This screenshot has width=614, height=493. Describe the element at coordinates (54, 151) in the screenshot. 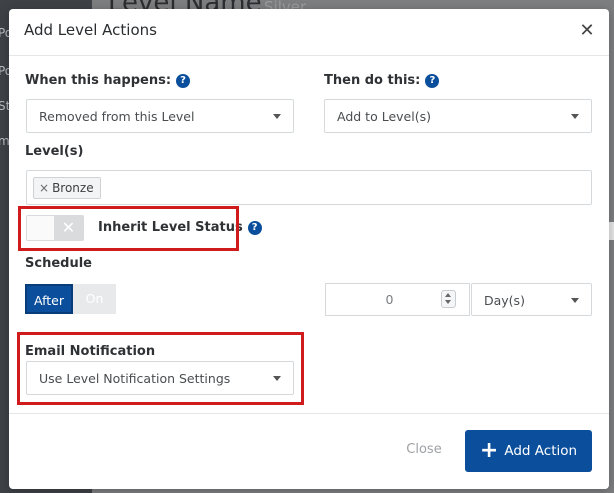

I see `levels-label: Level(s)` at that location.